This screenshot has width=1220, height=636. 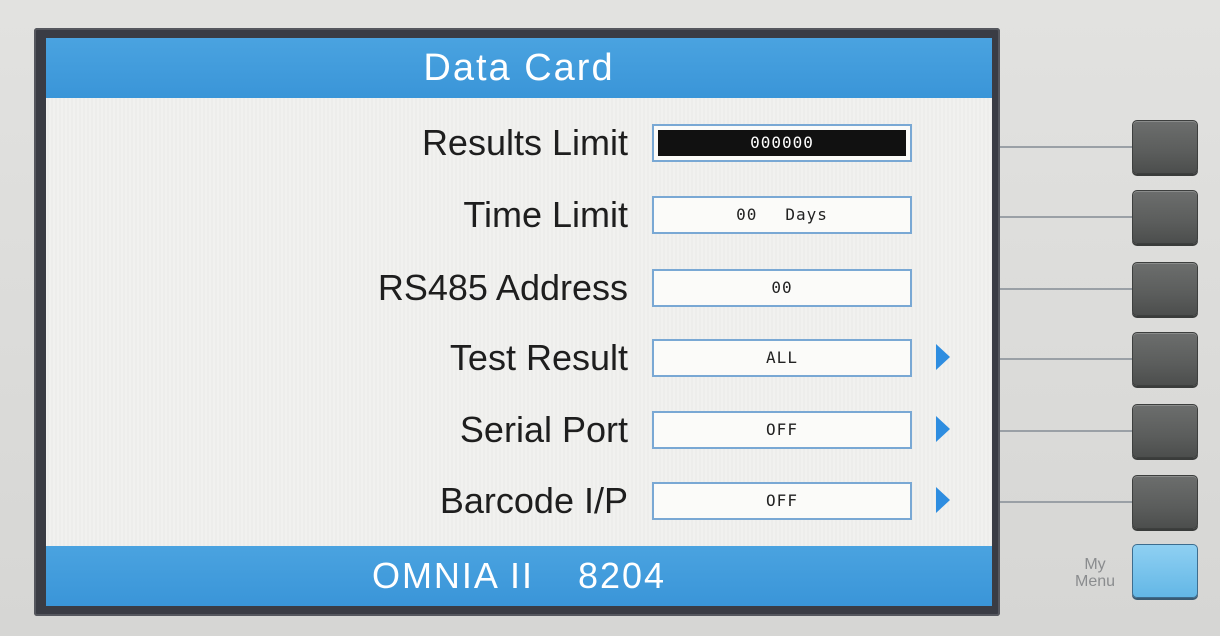 I want to click on my-menu-button, so click(x=1165, y=571).